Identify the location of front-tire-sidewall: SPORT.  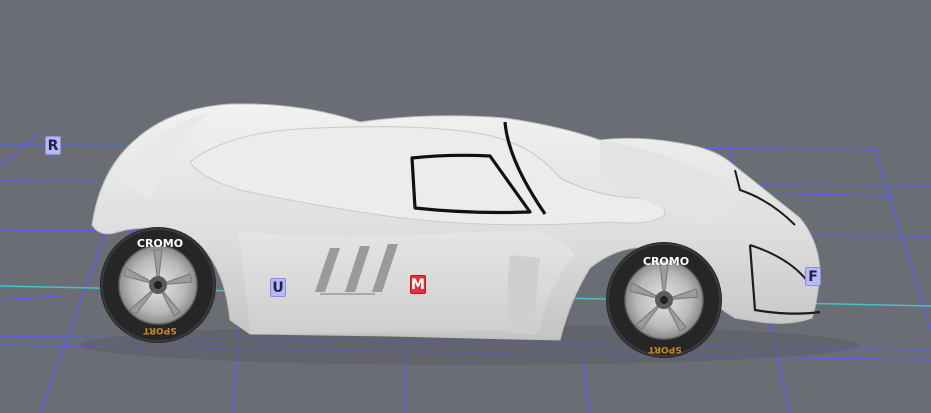
(664, 349).